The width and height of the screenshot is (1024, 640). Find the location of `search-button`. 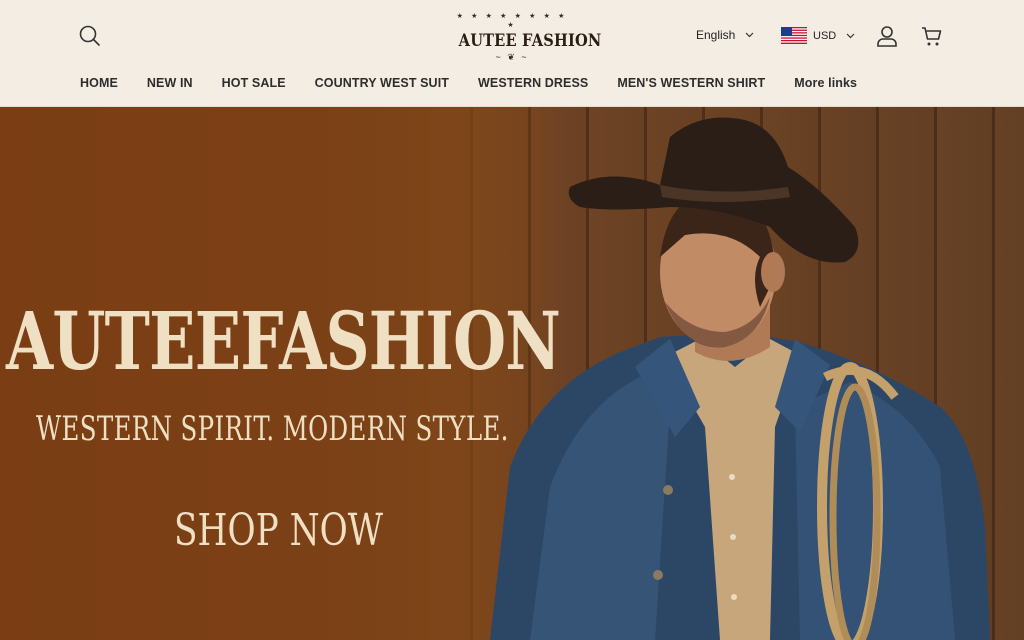

search-button is located at coordinates (90, 36).